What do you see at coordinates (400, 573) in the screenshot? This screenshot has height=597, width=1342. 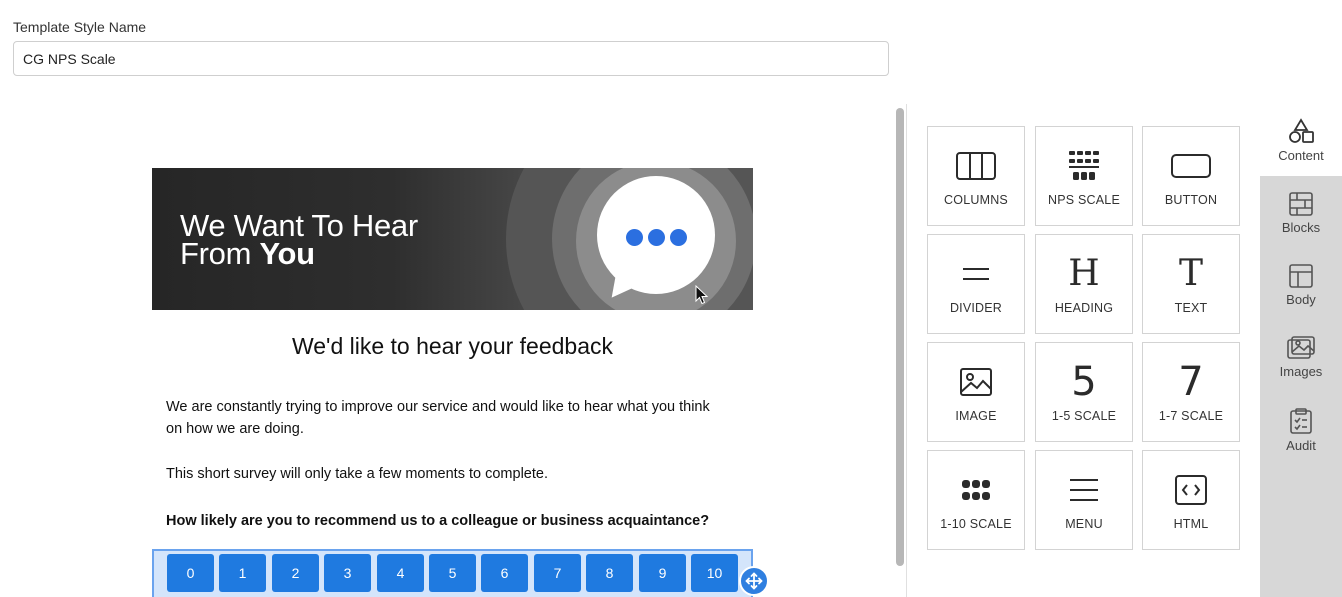 I see `nps-option-4: 4` at bounding box center [400, 573].